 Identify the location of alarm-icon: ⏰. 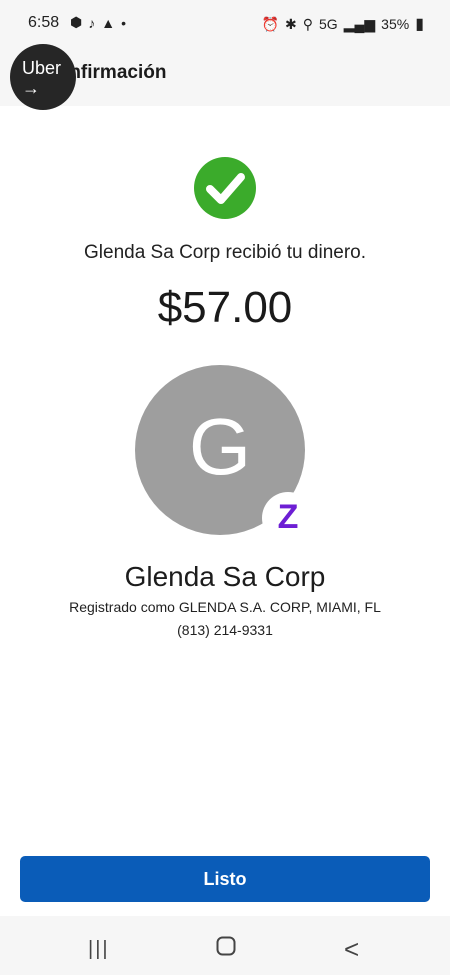
(270, 23).